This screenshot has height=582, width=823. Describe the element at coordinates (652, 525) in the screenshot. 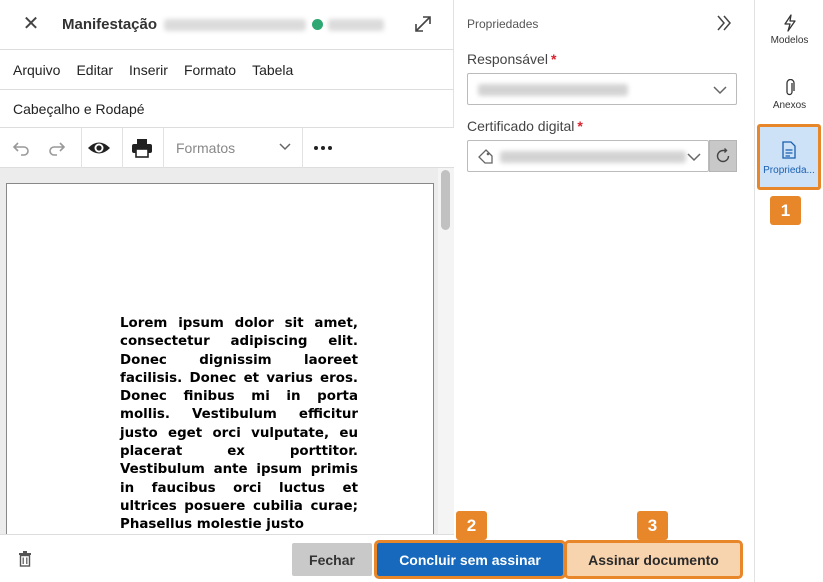

I see `step-badge-3: 3` at that location.